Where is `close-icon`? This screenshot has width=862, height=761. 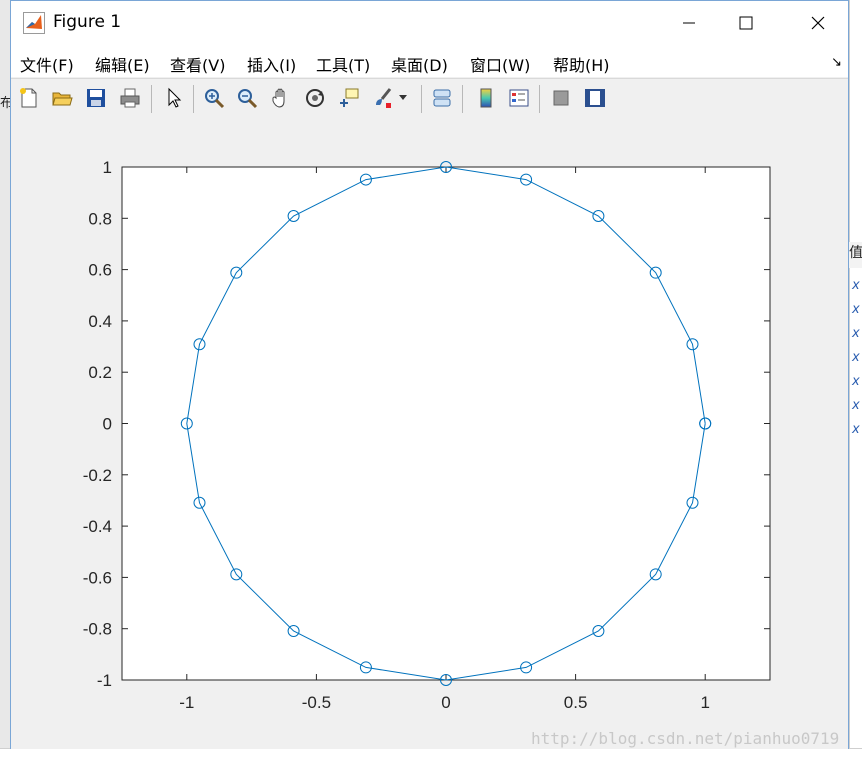
close-icon is located at coordinates (818, 23).